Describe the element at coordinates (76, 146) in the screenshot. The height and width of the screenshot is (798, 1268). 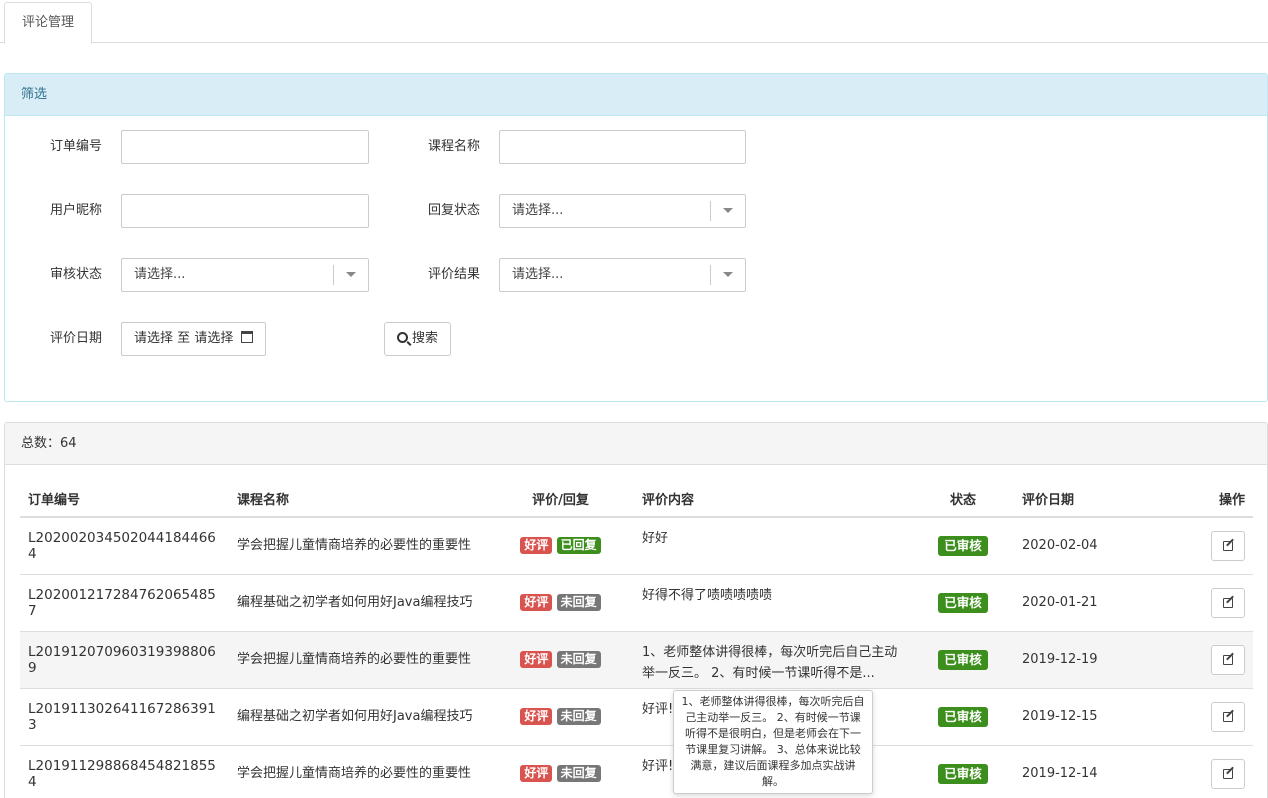
I see `order-no-label: 订单编号` at that location.